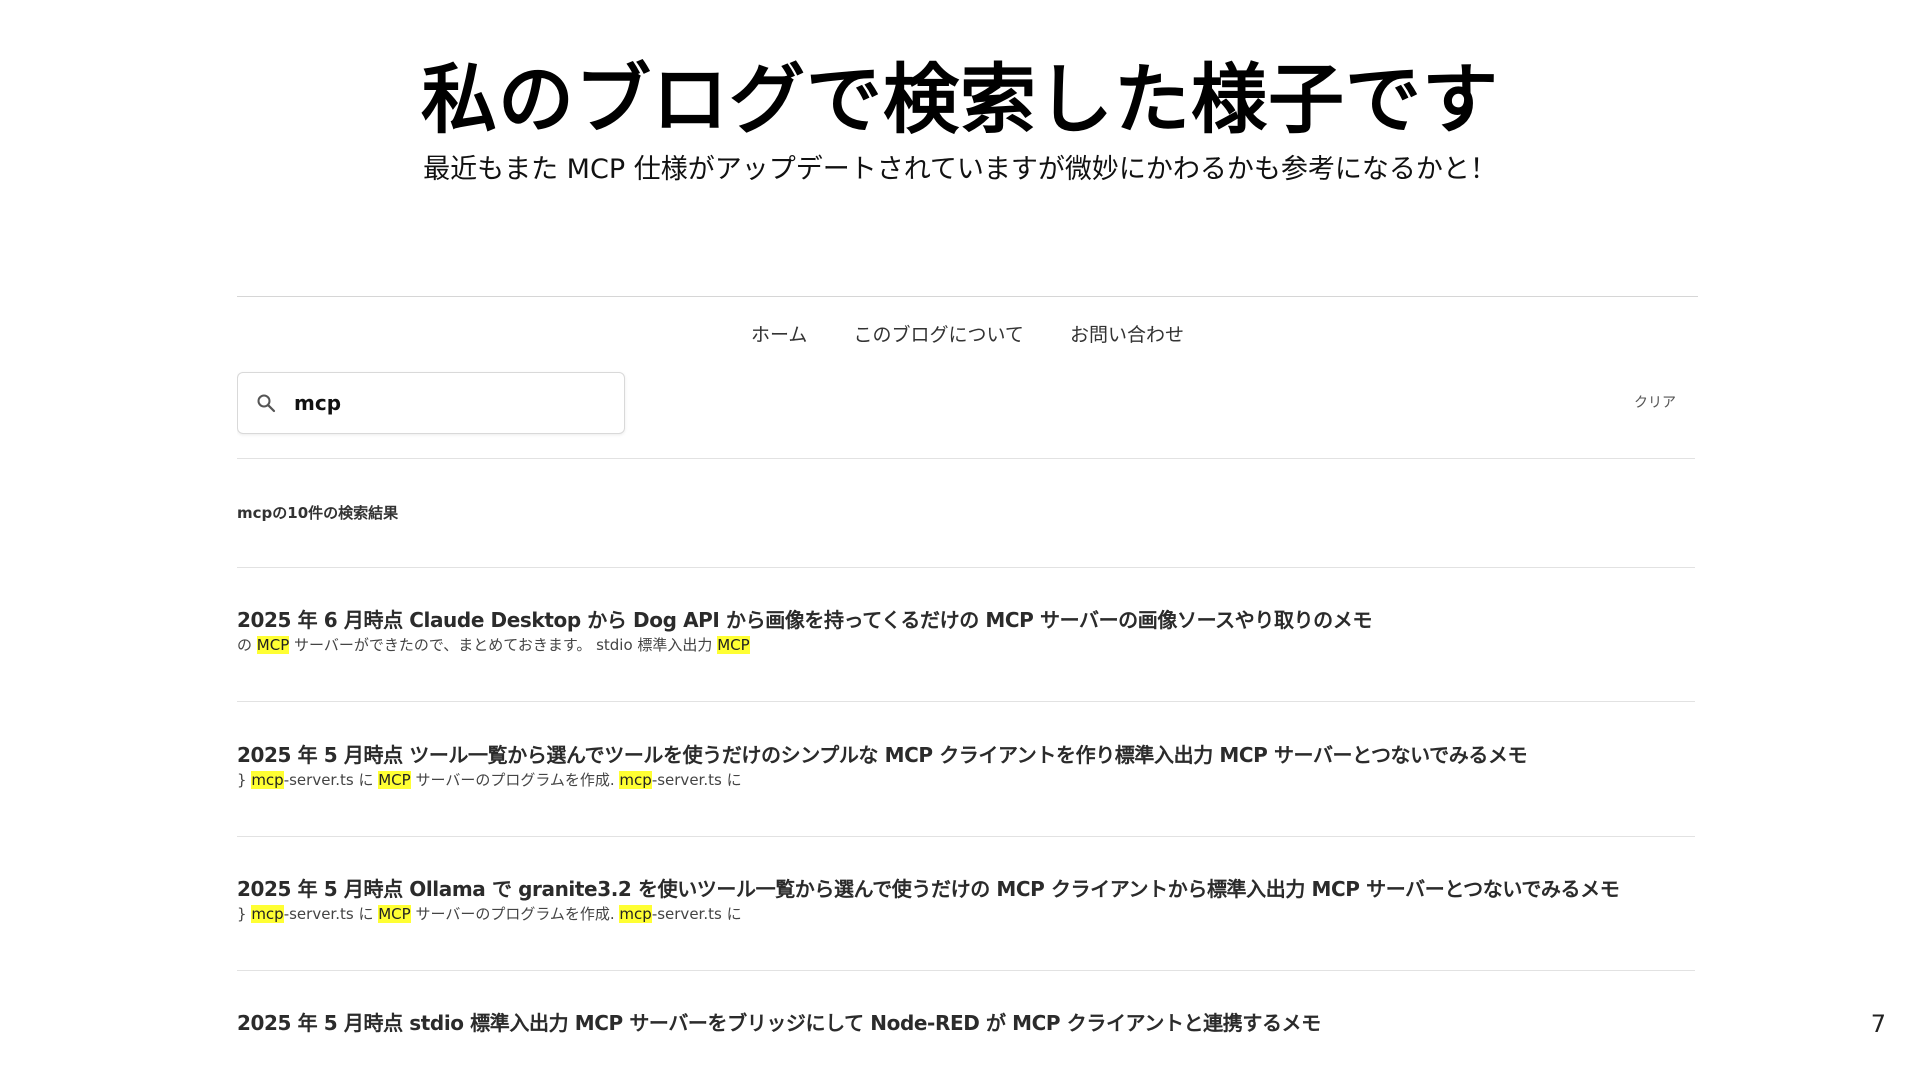 This screenshot has height=1080, width=1920. What do you see at coordinates (938, 335) in the screenshot?
I see `nav-about-link: このブログについて` at bounding box center [938, 335].